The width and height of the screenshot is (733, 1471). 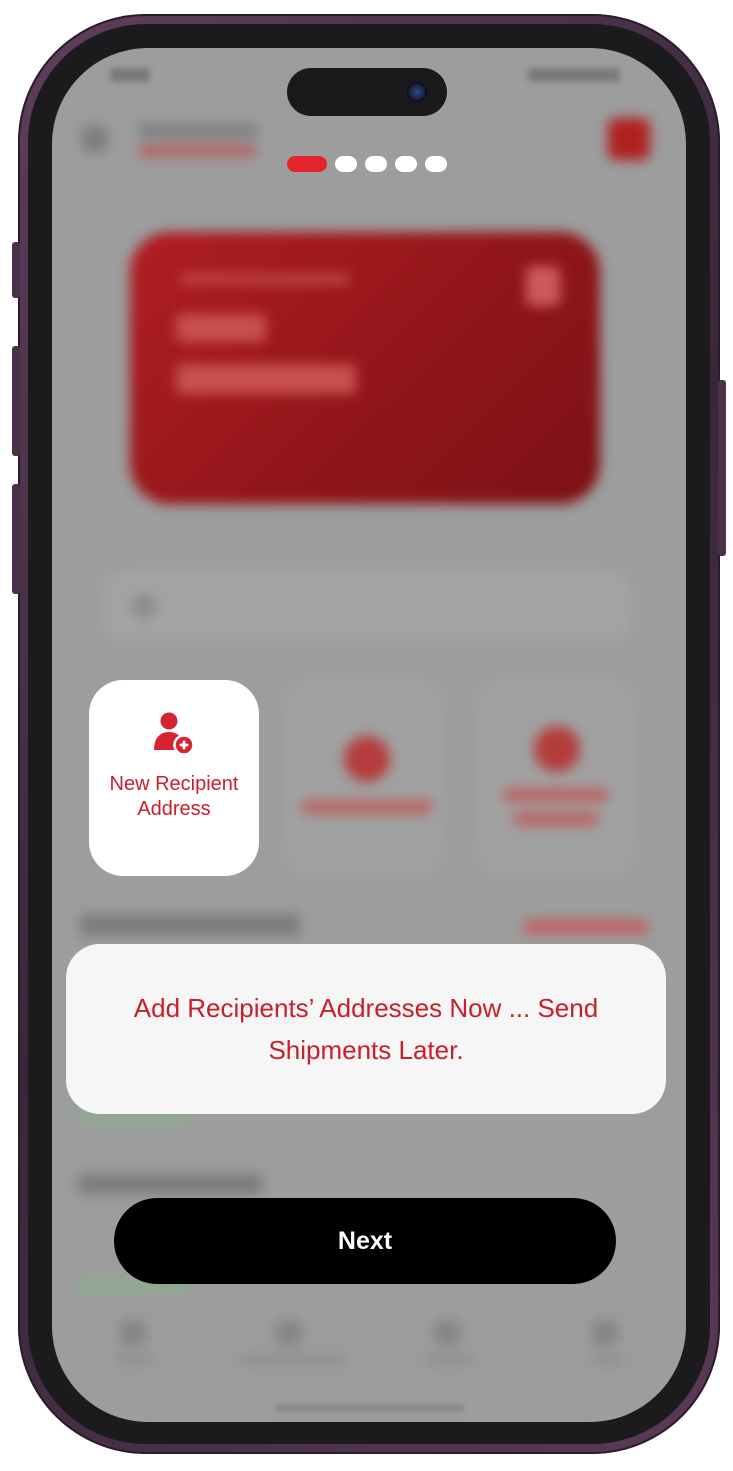 I want to click on nav-shipments-icon, so click(x=289, y=1333).